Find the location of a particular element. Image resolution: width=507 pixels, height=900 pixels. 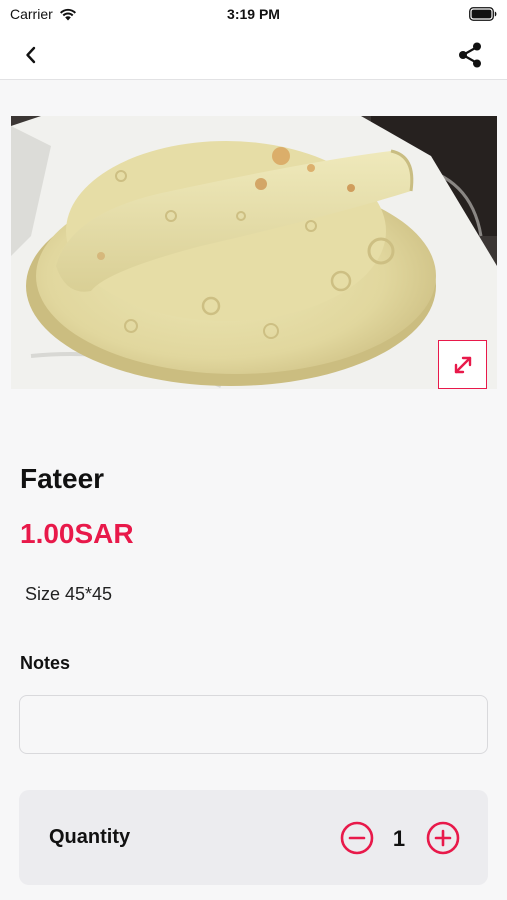

status-bar: Carrier 3:19 PM is located at coordinates (253, 15).